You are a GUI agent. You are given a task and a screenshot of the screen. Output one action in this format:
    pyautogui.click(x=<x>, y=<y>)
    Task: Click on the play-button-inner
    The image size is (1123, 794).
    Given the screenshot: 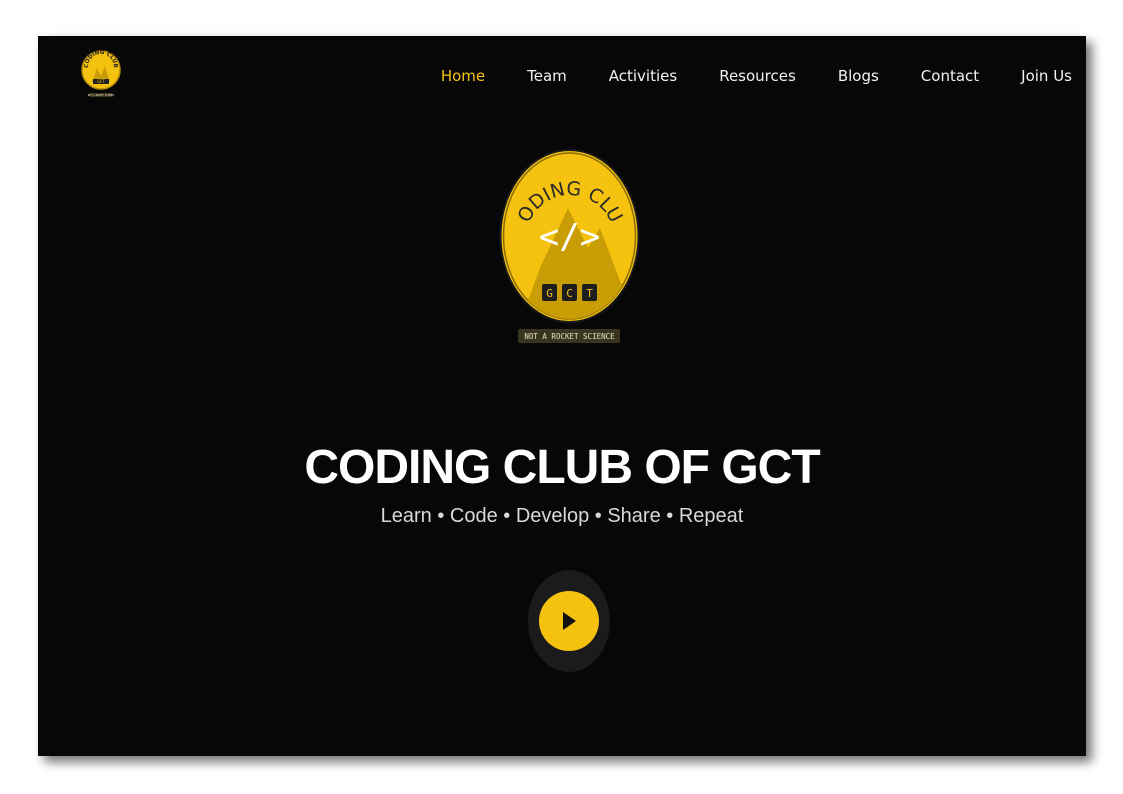 What is the action you would take?
    pyautogui.click(x=569, y=621)
    